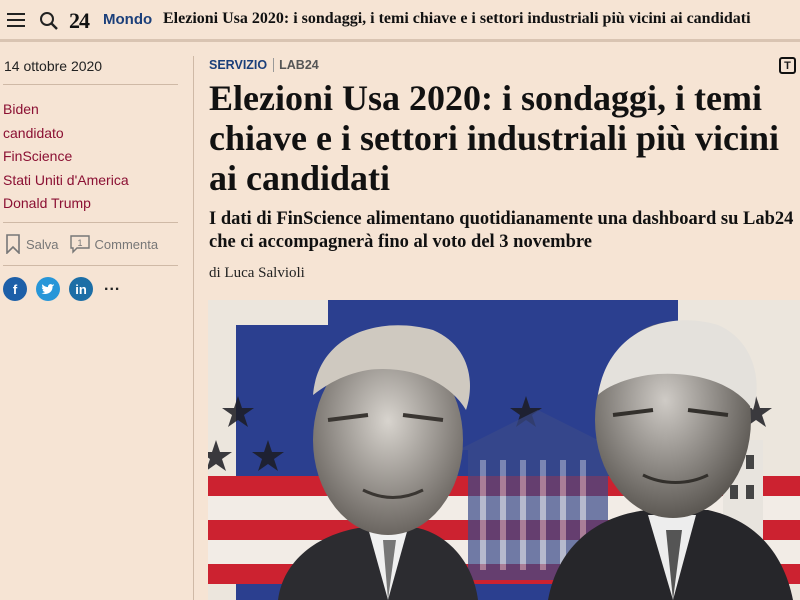 This screenshot has height=600, width=800. What do you see at coordinates (79, 21) in the screenshot?
I see `site-logo: 24` at bounding box center [79, 21].